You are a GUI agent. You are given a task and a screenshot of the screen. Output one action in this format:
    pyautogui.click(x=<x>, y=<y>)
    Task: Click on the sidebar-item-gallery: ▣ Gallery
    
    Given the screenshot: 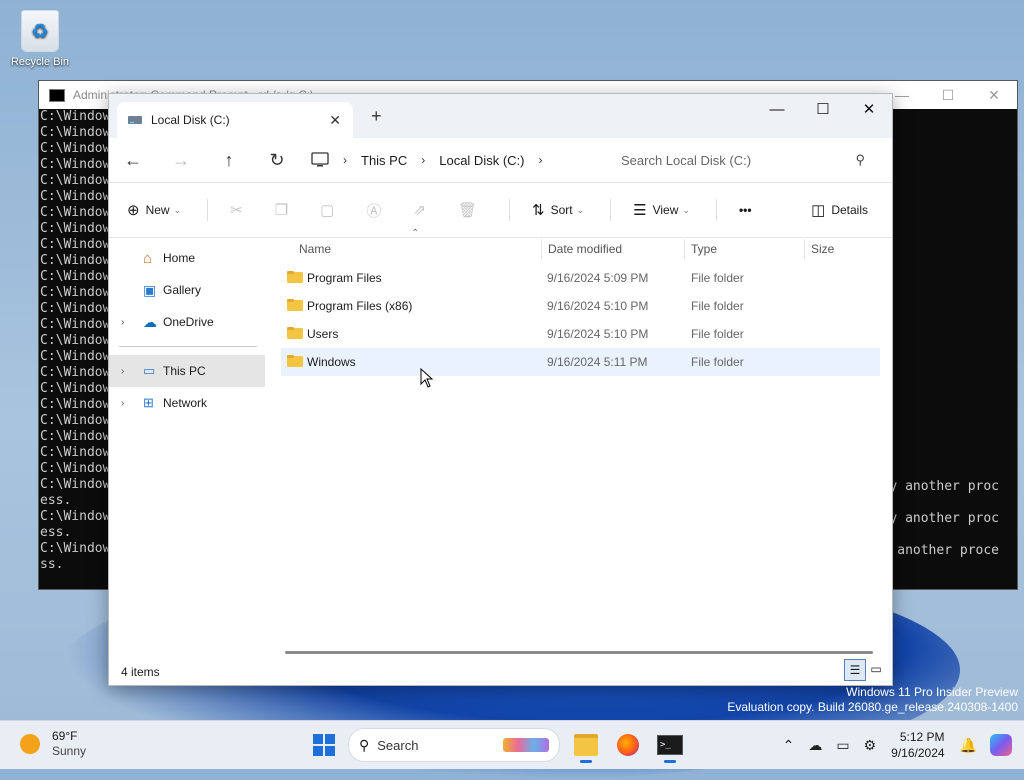 What is the action you would take?
    pyautogui.click(x=187, y=290)
    